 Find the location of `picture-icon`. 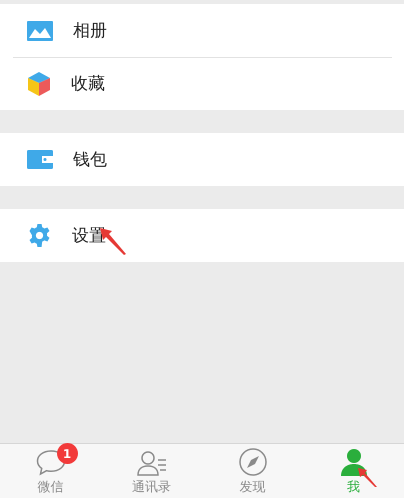

picture-icon is located at coordinates (40, 30).